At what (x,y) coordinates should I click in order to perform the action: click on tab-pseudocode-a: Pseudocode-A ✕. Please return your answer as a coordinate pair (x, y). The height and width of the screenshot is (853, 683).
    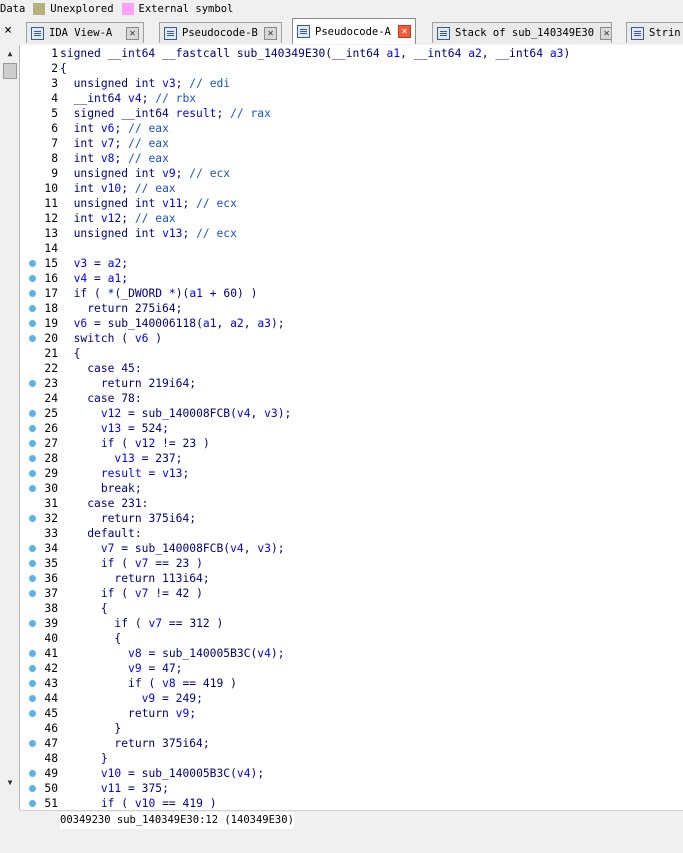
    Looking at the image, I should click on (354, 31).